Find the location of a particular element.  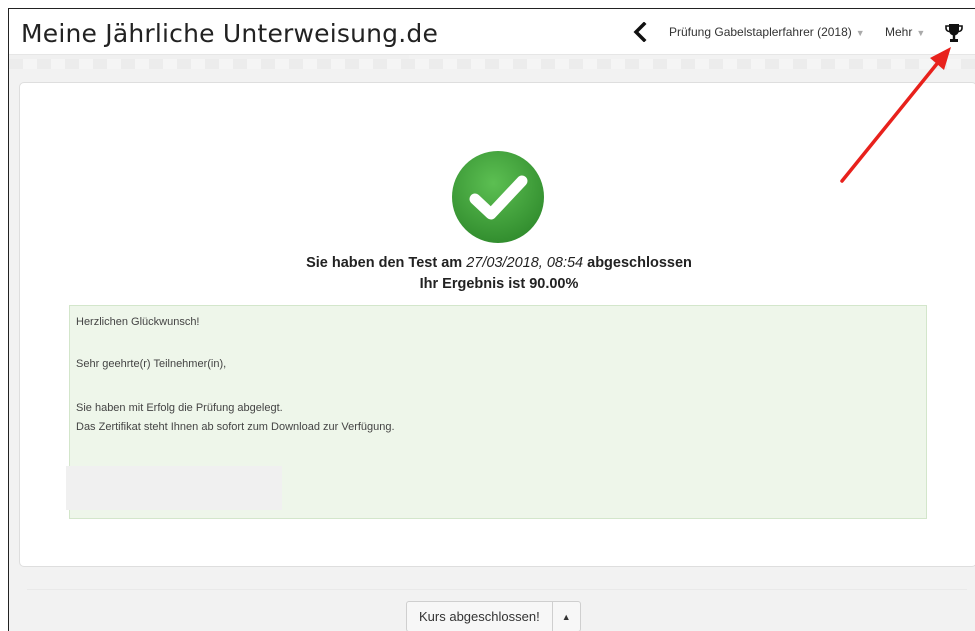

caret-up-icon: ▲ is located at coordinates (566, 616).